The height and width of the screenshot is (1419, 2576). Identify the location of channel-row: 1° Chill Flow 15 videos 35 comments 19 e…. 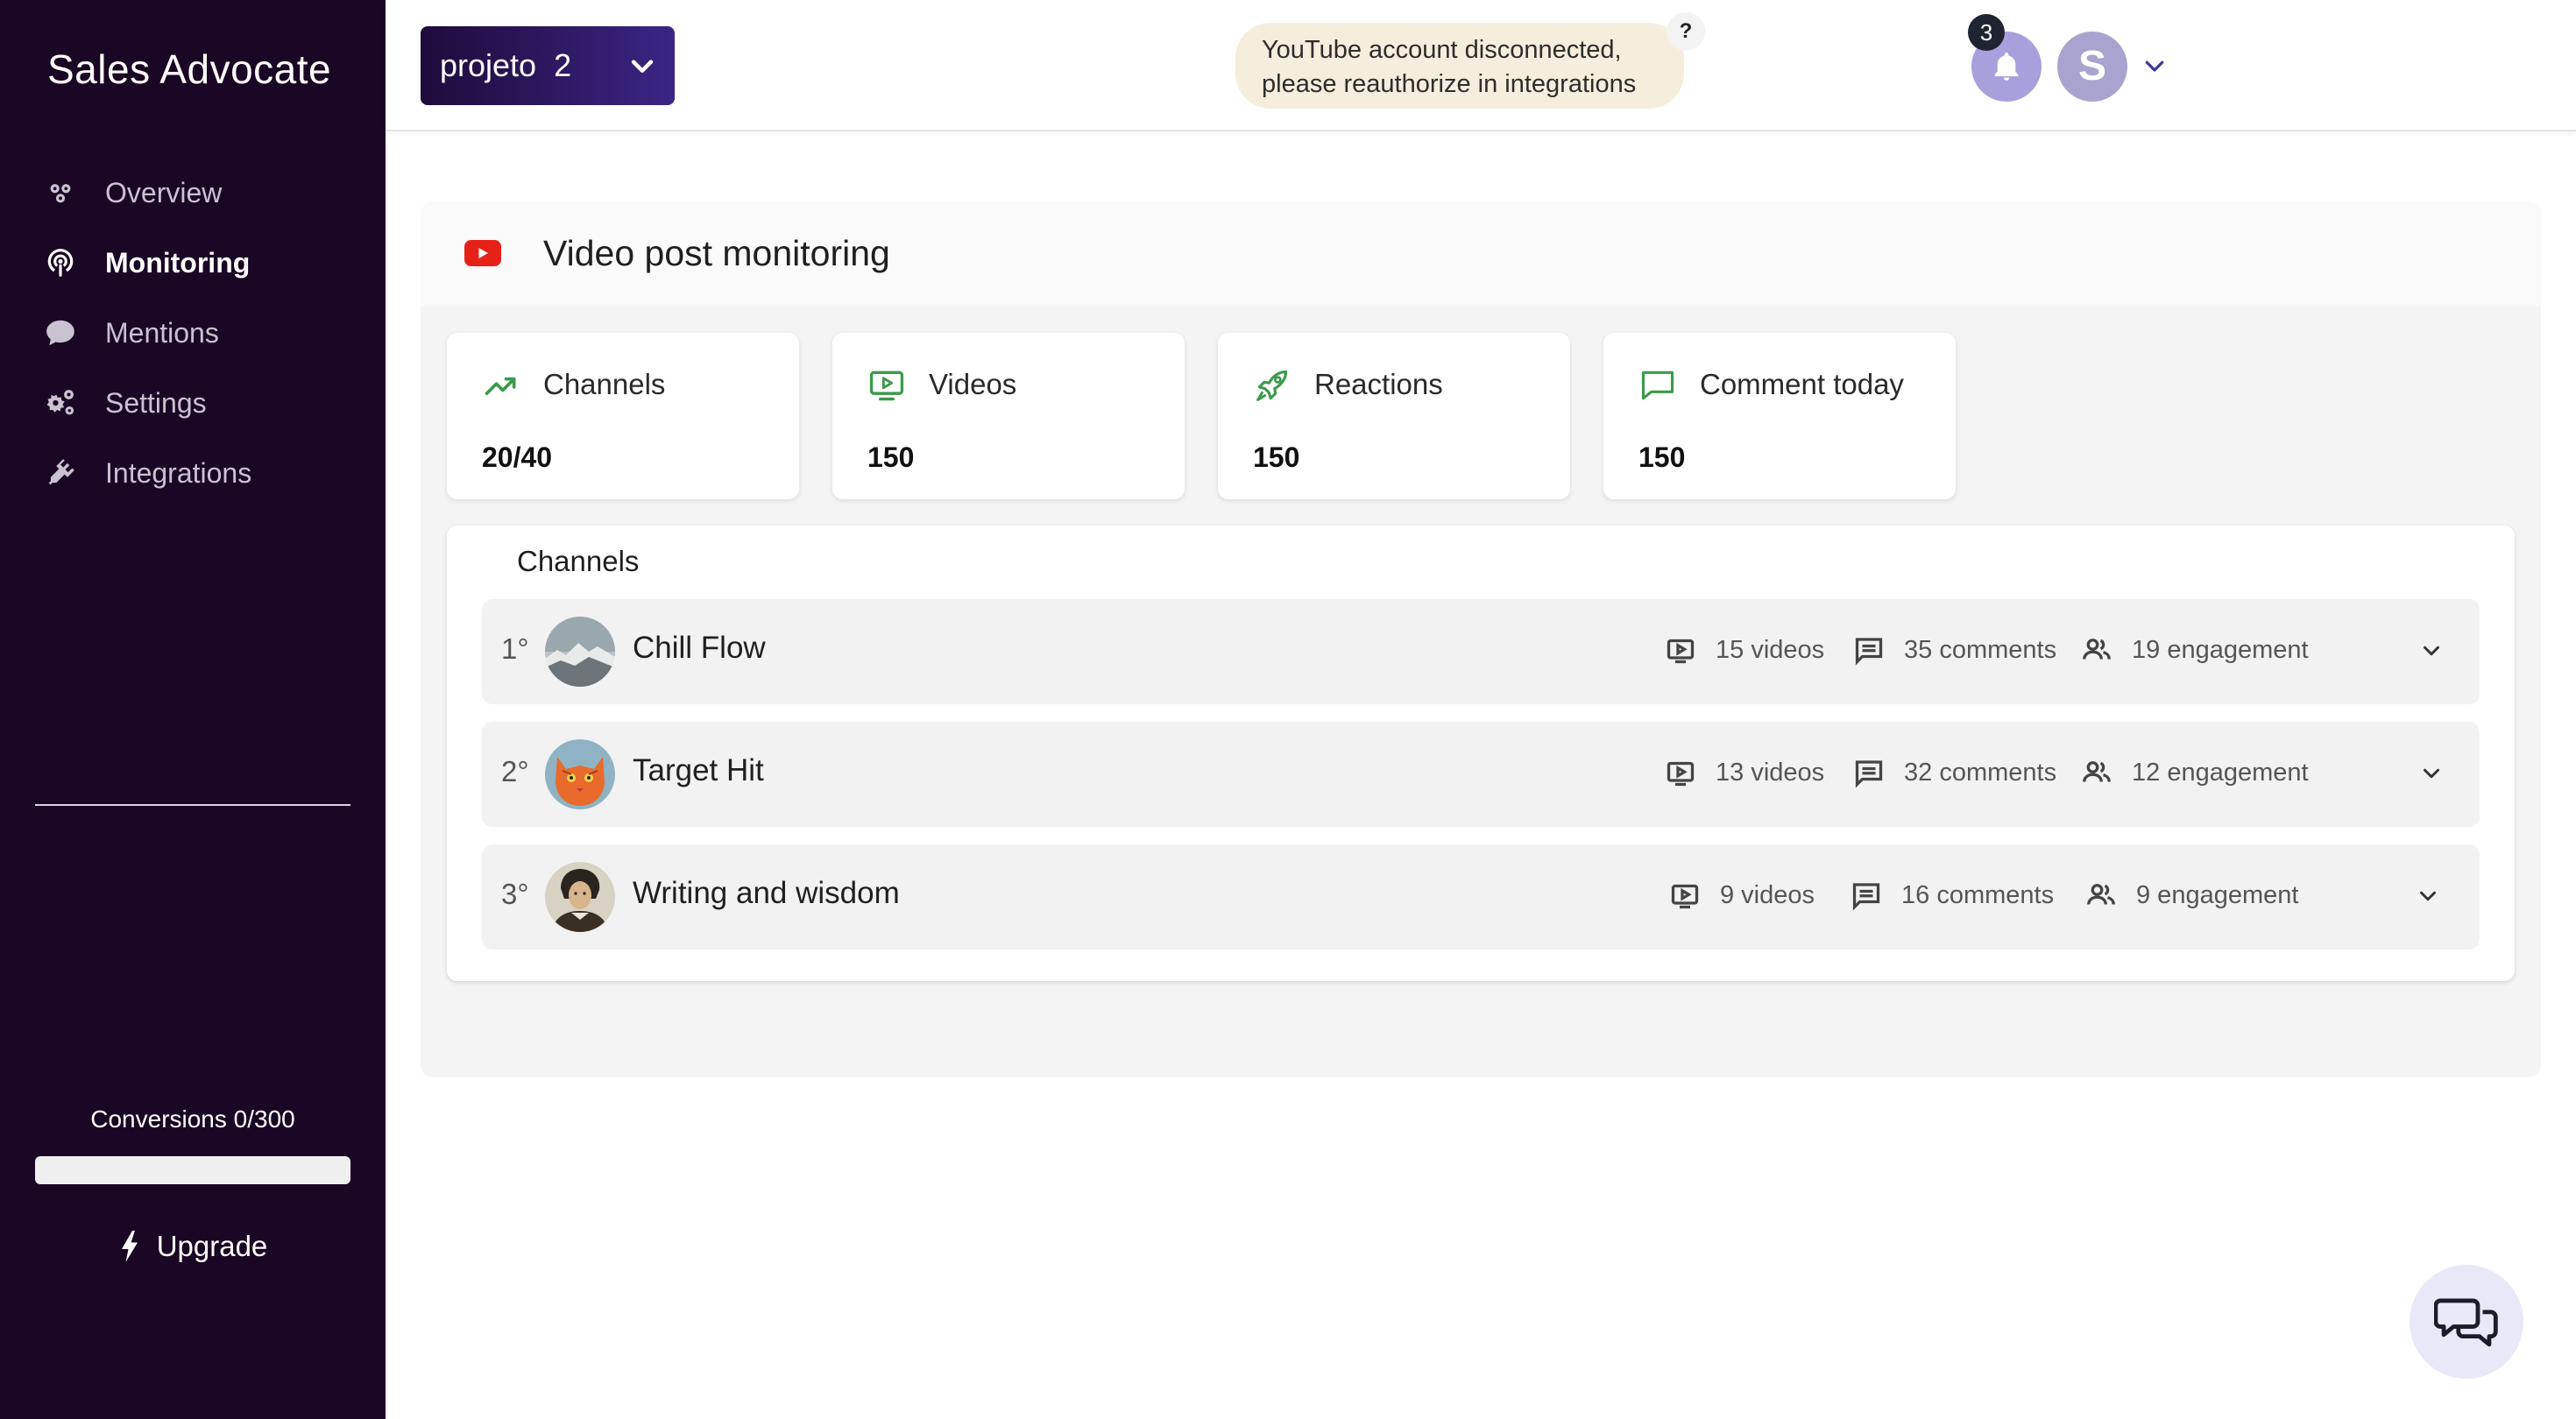
(1481, 651).